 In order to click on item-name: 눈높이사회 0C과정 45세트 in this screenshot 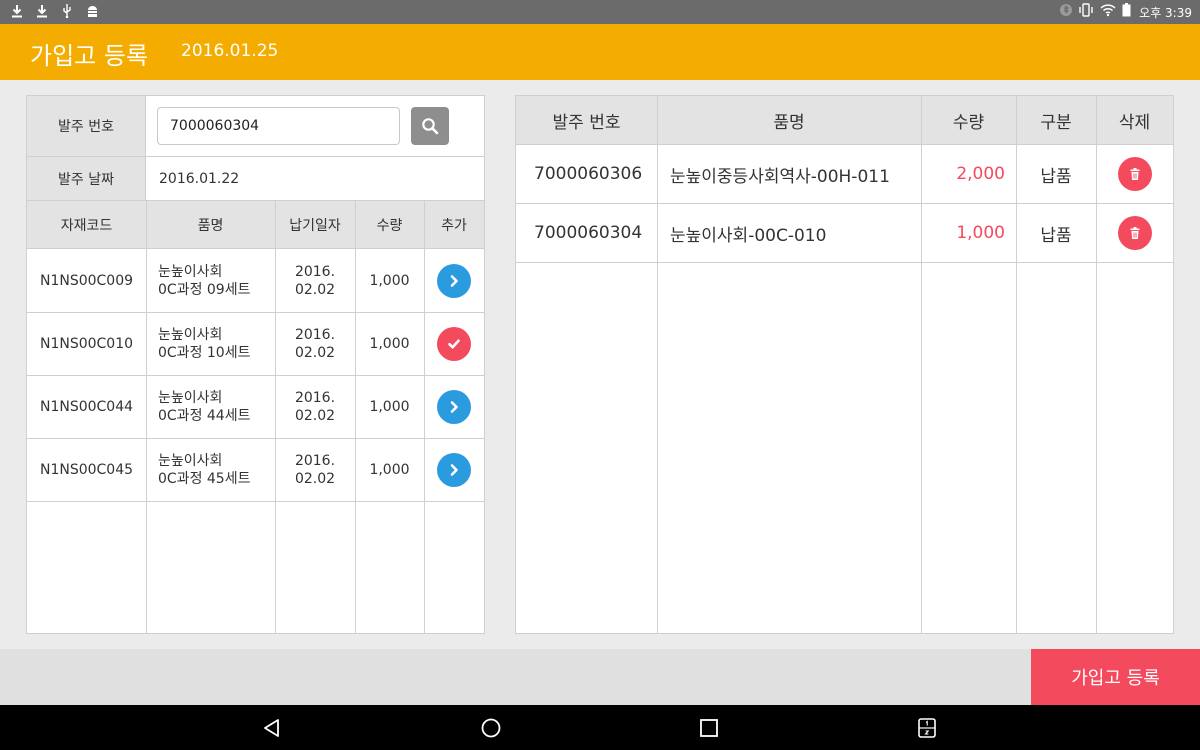, I will do `click(215, 470)`.